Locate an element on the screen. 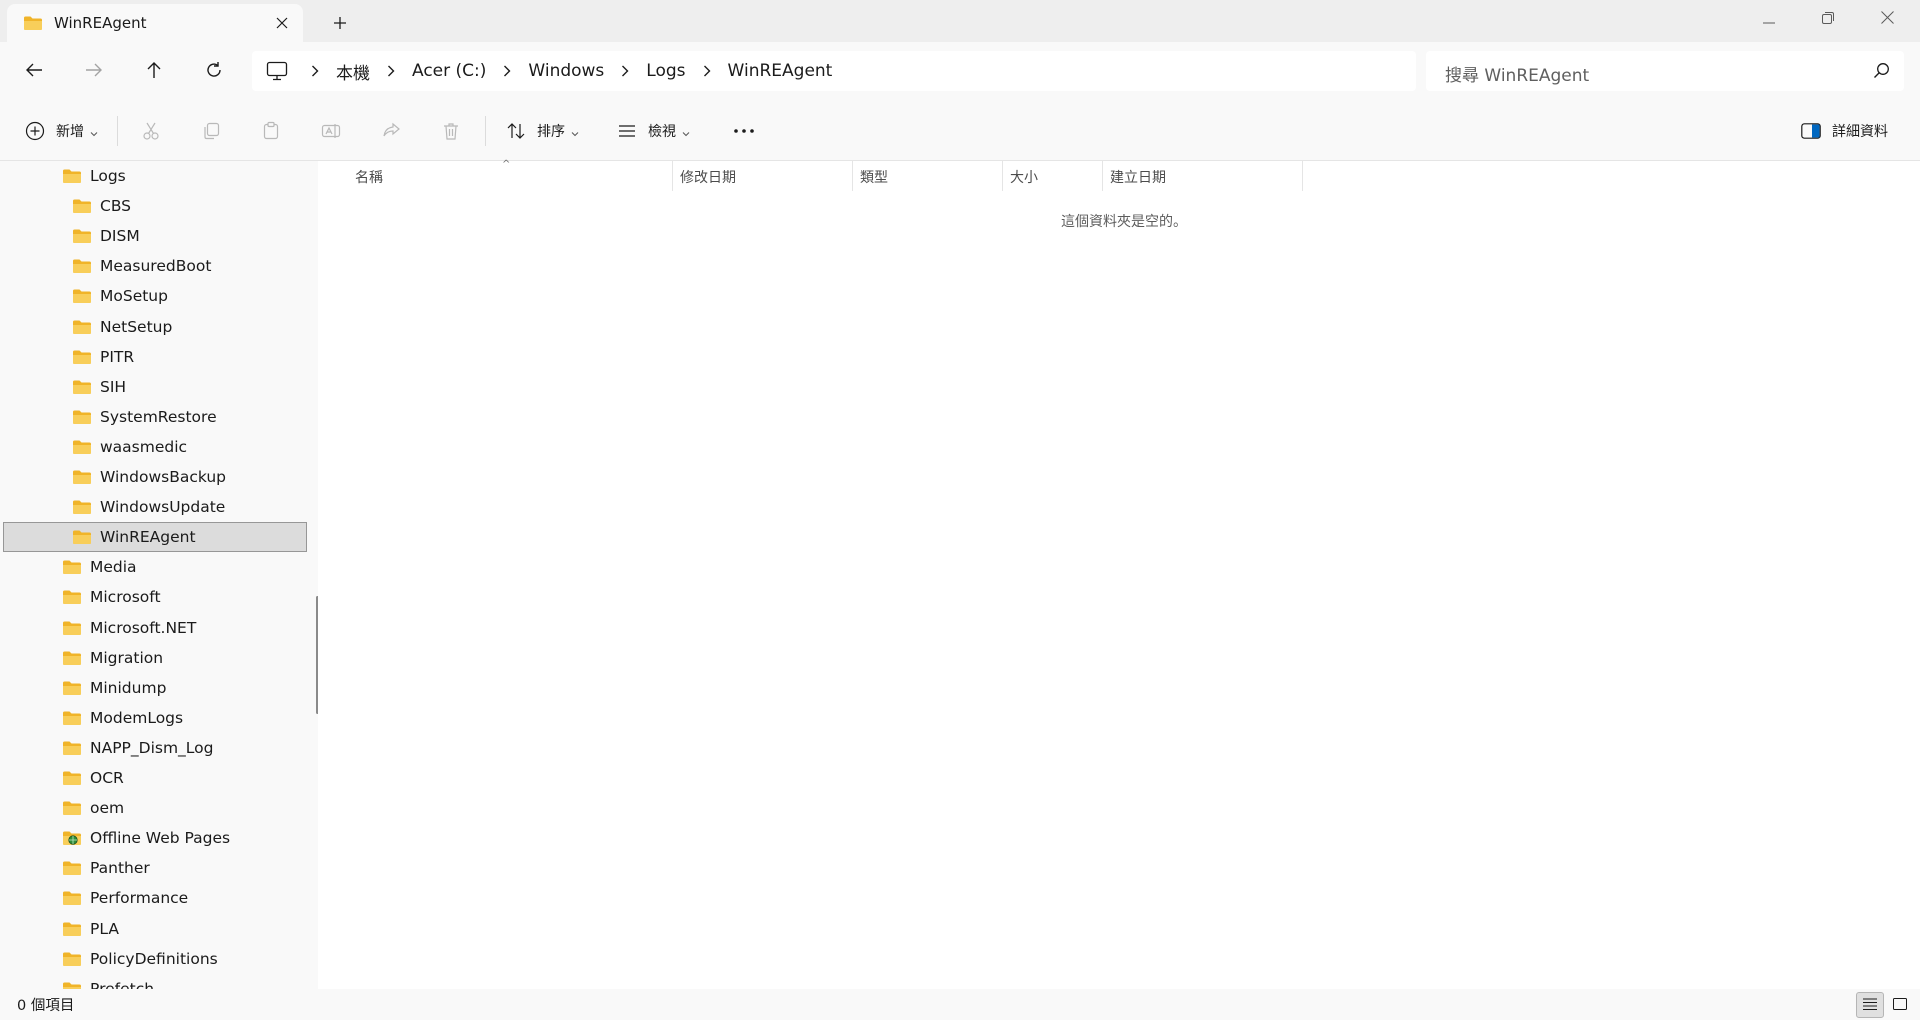  nav-tree-item: CBS is located at coordinates (153, 206).